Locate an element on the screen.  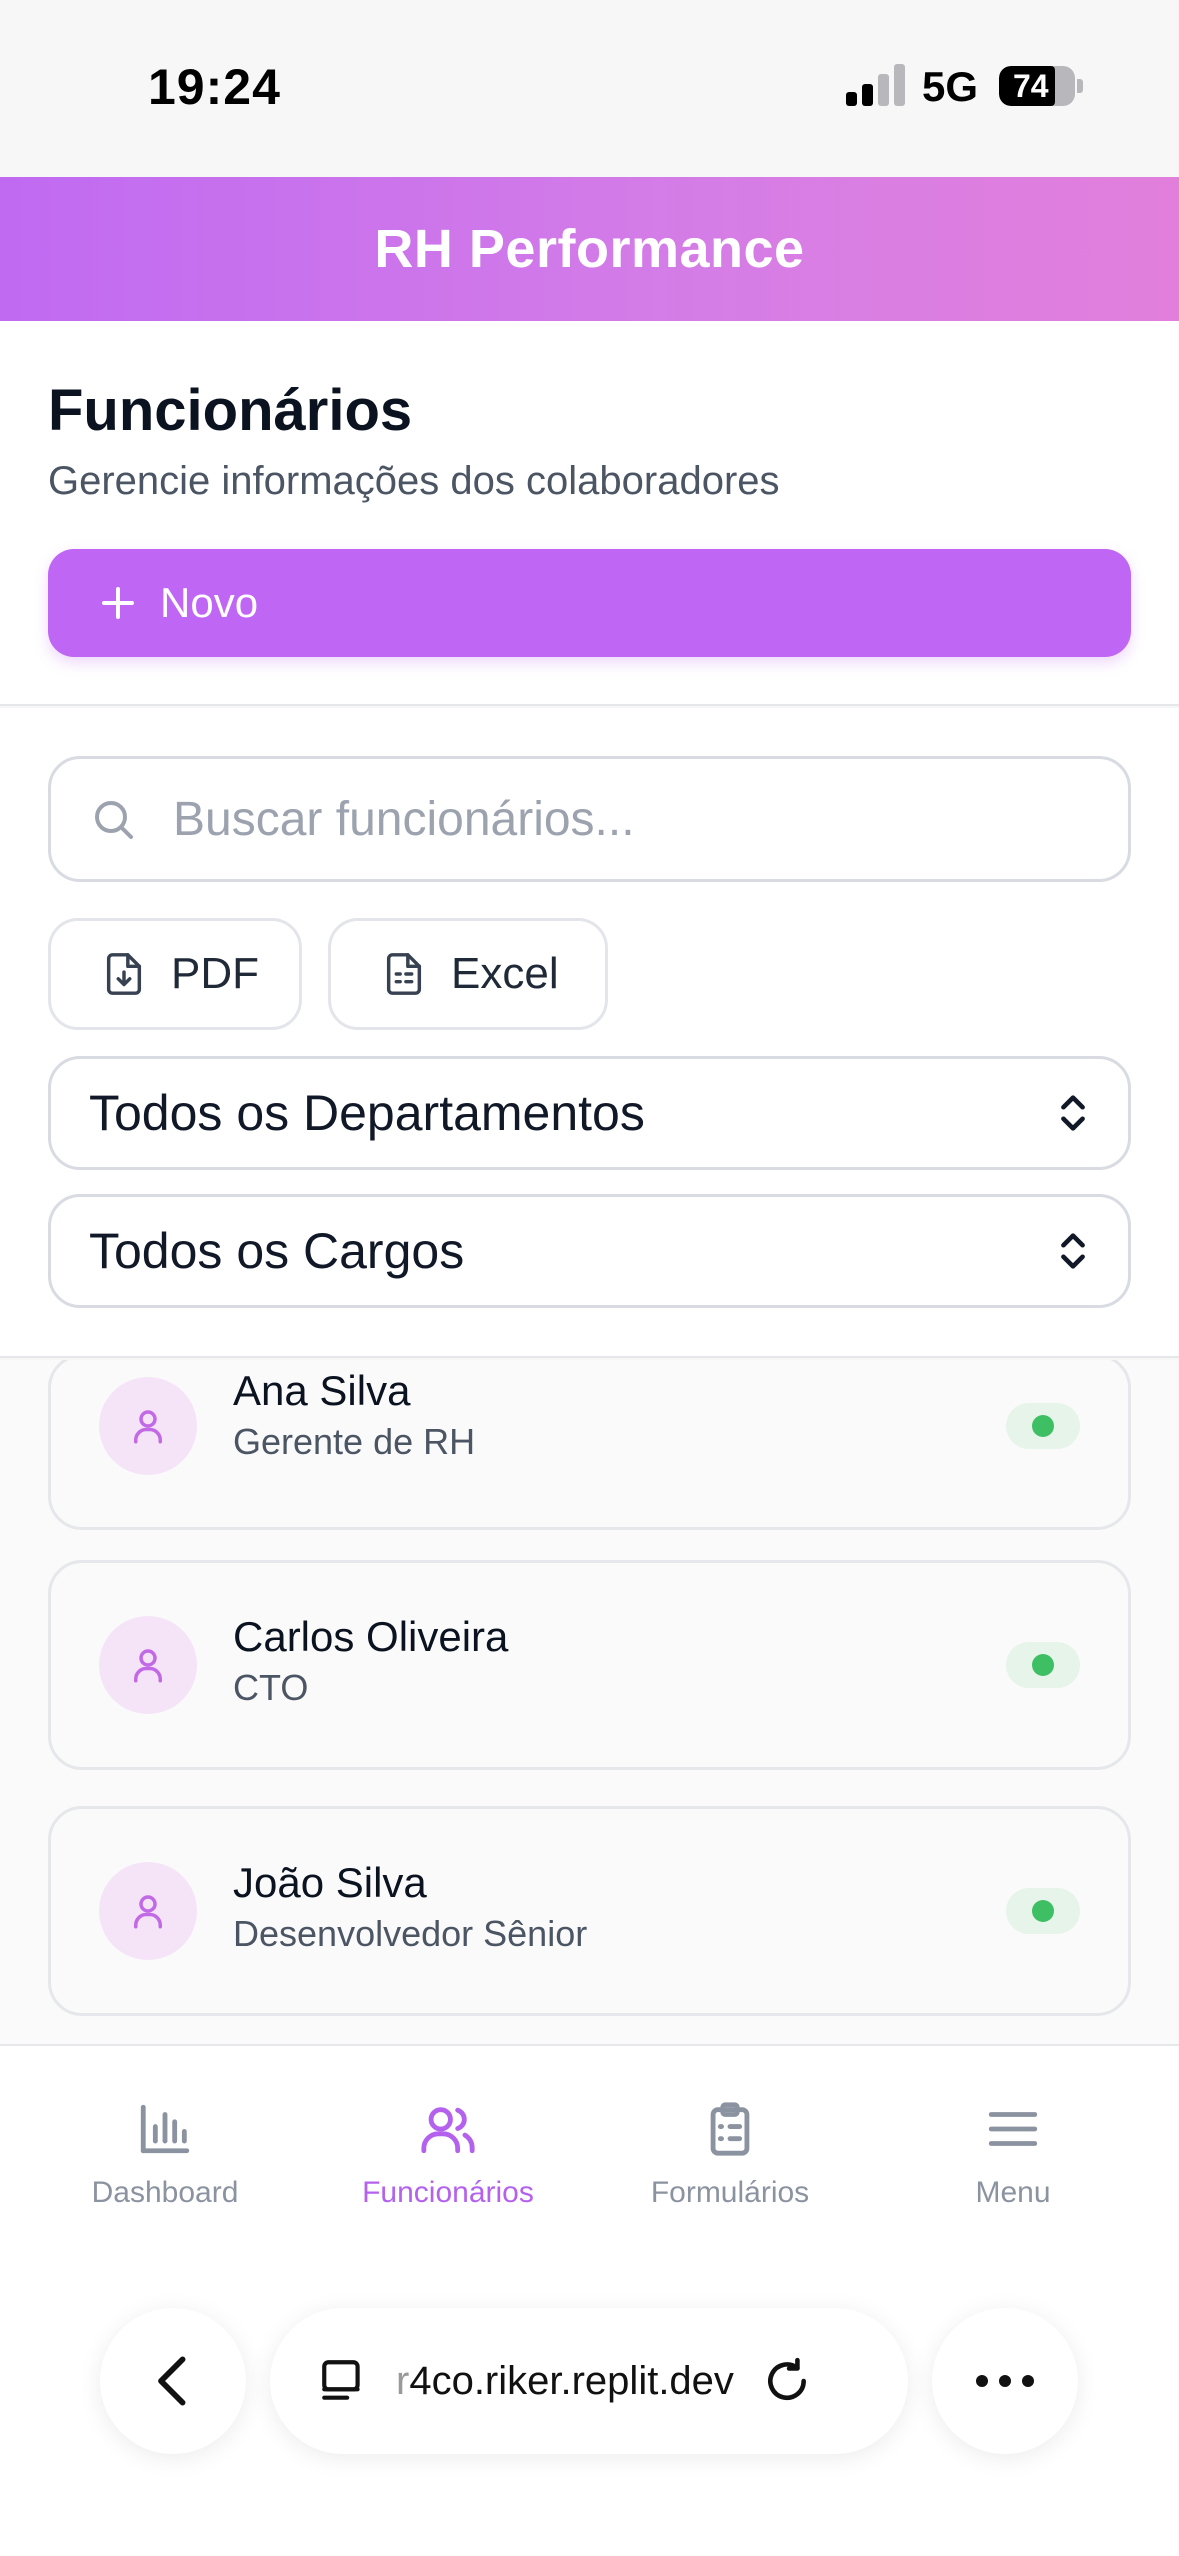
export-excel-button: Excel is located at coordinates (468, 974).